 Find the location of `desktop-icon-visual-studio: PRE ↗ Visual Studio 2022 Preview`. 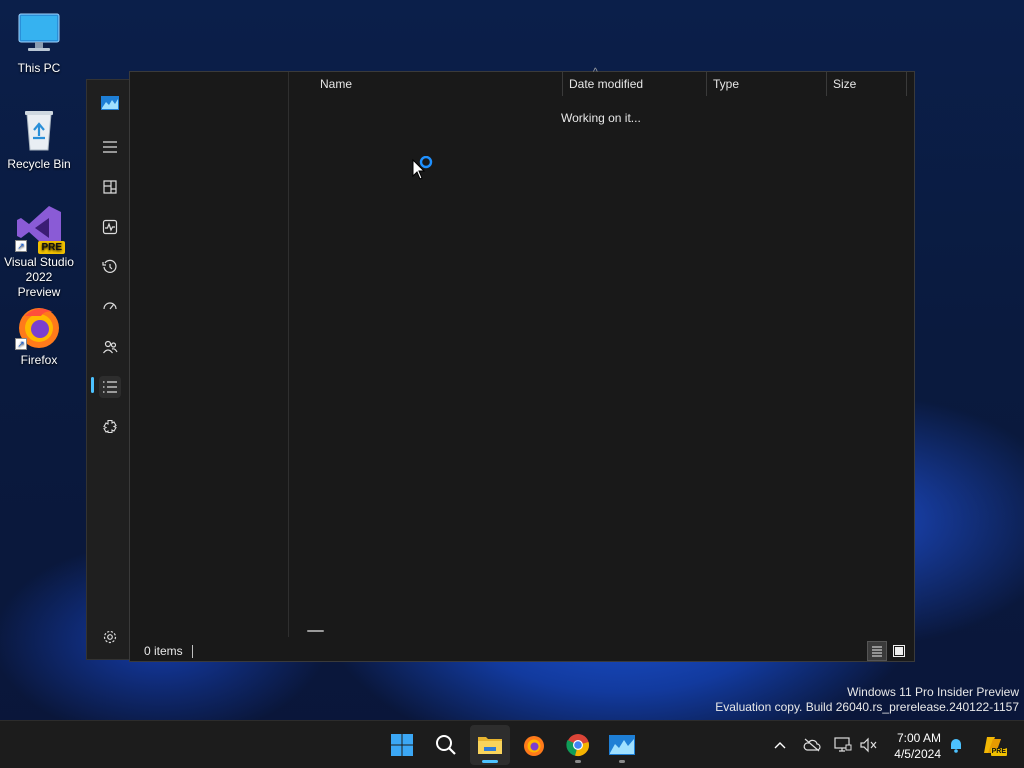

desktop-icon-visual-studio: PRE ↗ Visual Studio 2022 Preview is located at coordinates (39, 252).